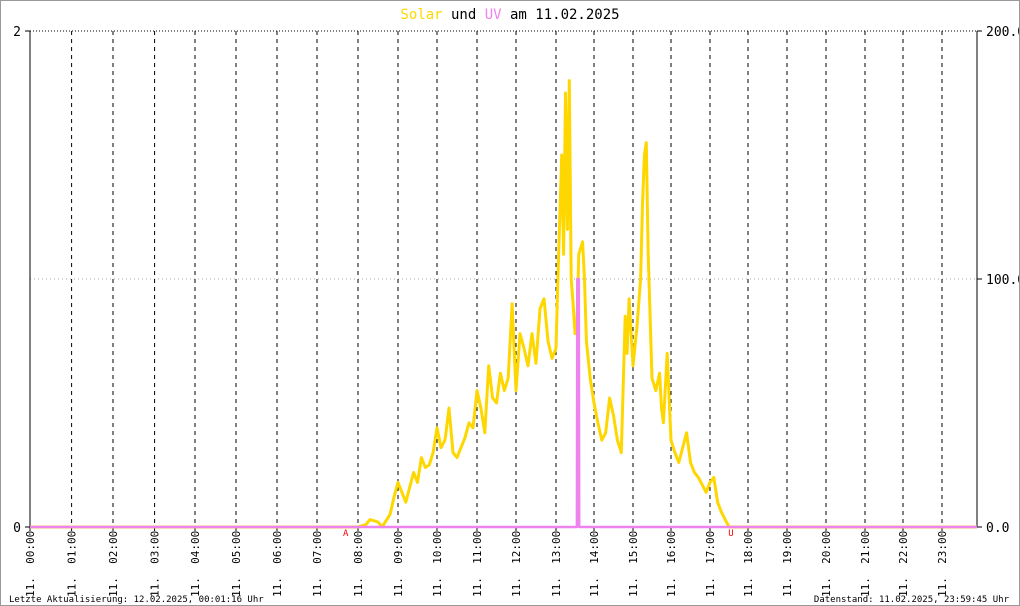 The image size is (1020, 606). I want to click on x-tick-label: 11. 08:00, so click(358, 564).